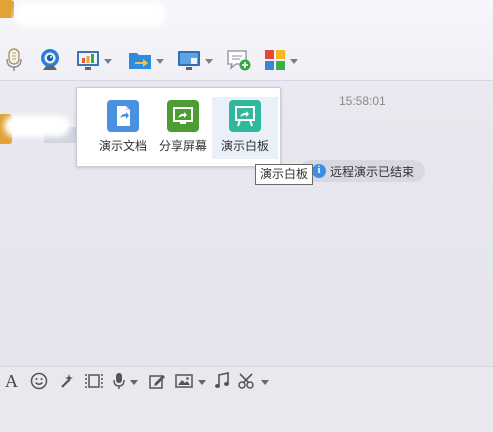 The image size is (493, 432). I want to click on scissors-icon, so click(246, 381).